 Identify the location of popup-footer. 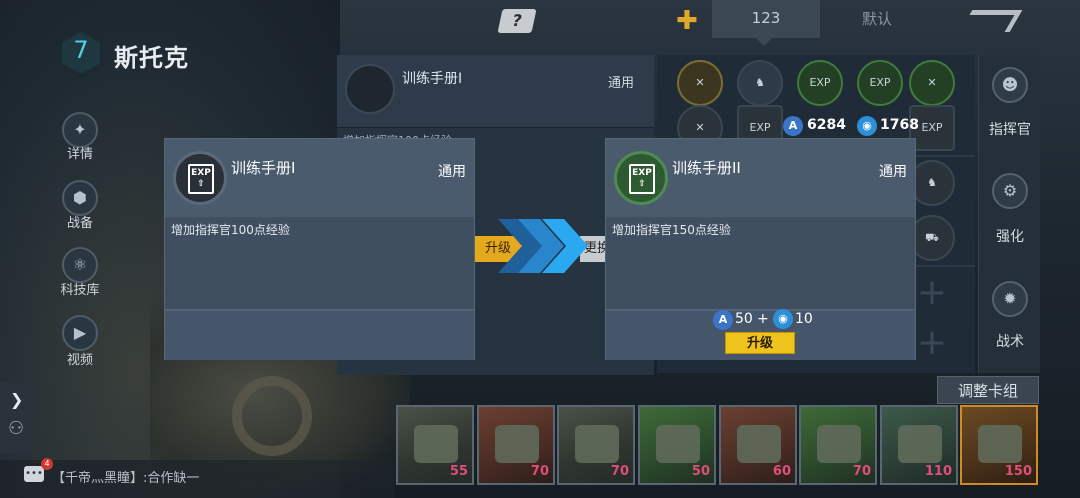
(319, 334).